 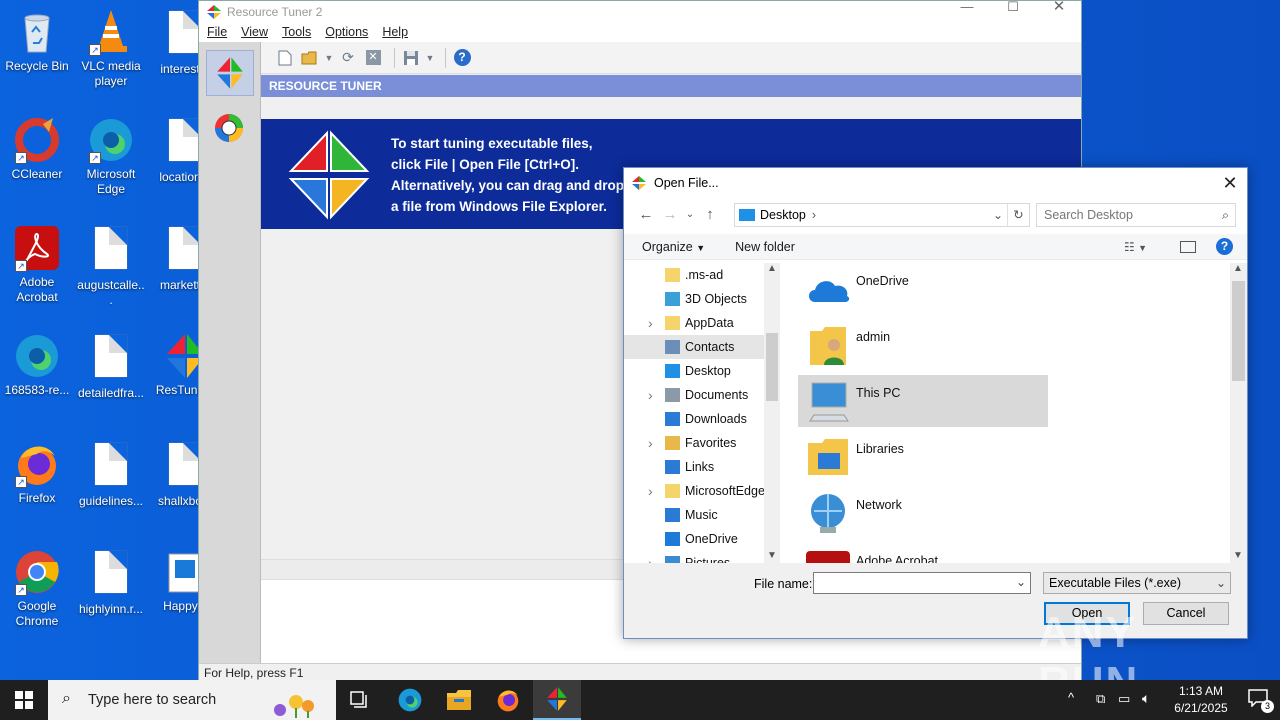 What do you see at coordinates (701, 539) in the screenshot?
I see `tree-item: OneDrive` at bounding box center [701, 539].